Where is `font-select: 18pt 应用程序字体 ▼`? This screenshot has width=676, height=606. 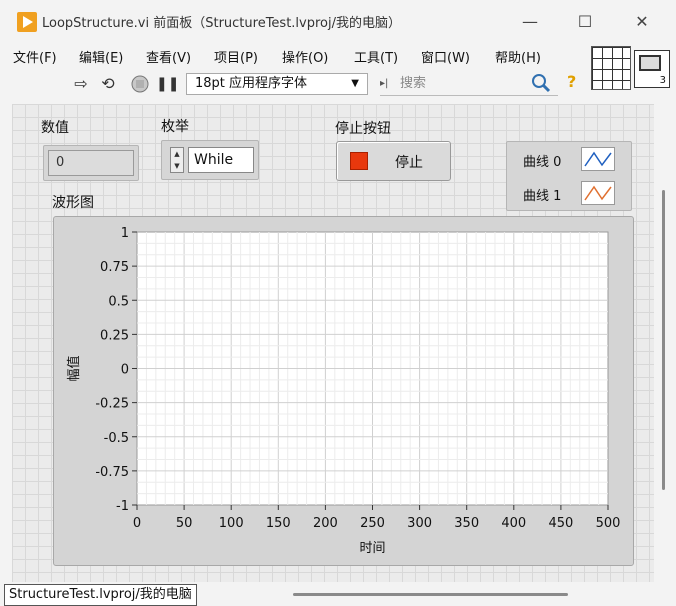
font-select: 18pt 应用程序字体 ▼ is located at coordinates (277, 84).